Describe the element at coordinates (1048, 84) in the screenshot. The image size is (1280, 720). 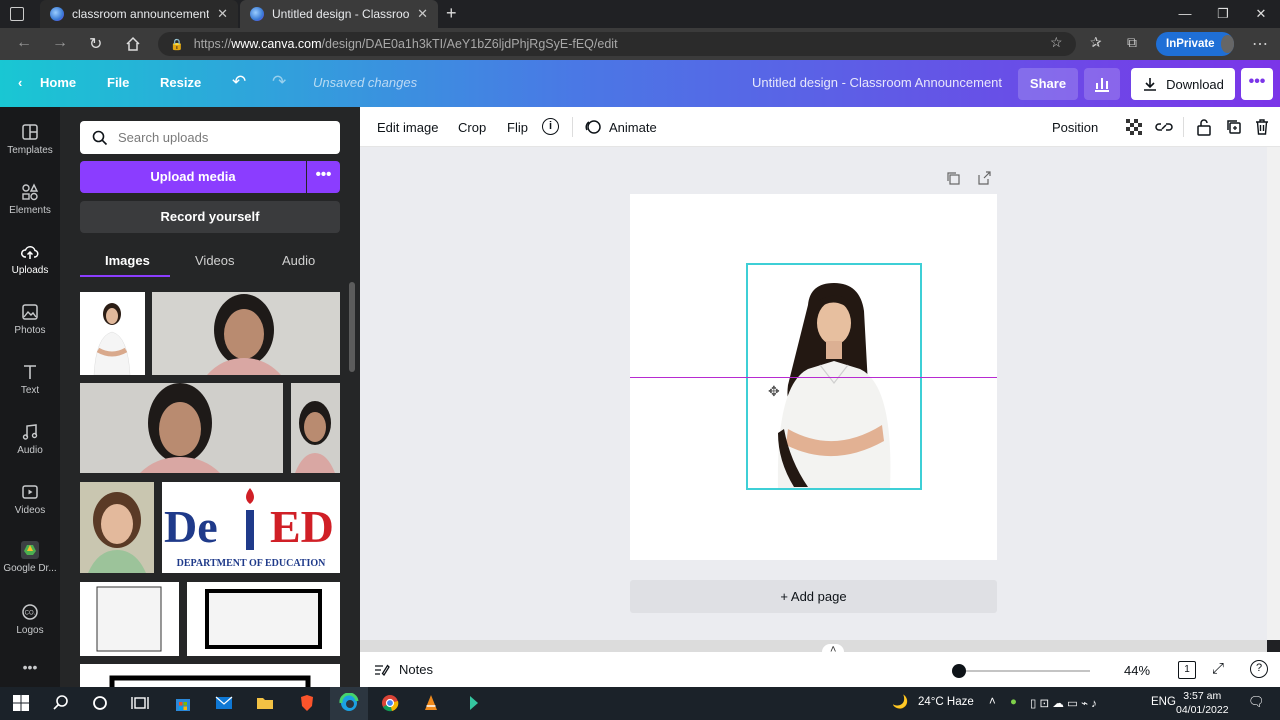
I see `share-button: Share` at that location.